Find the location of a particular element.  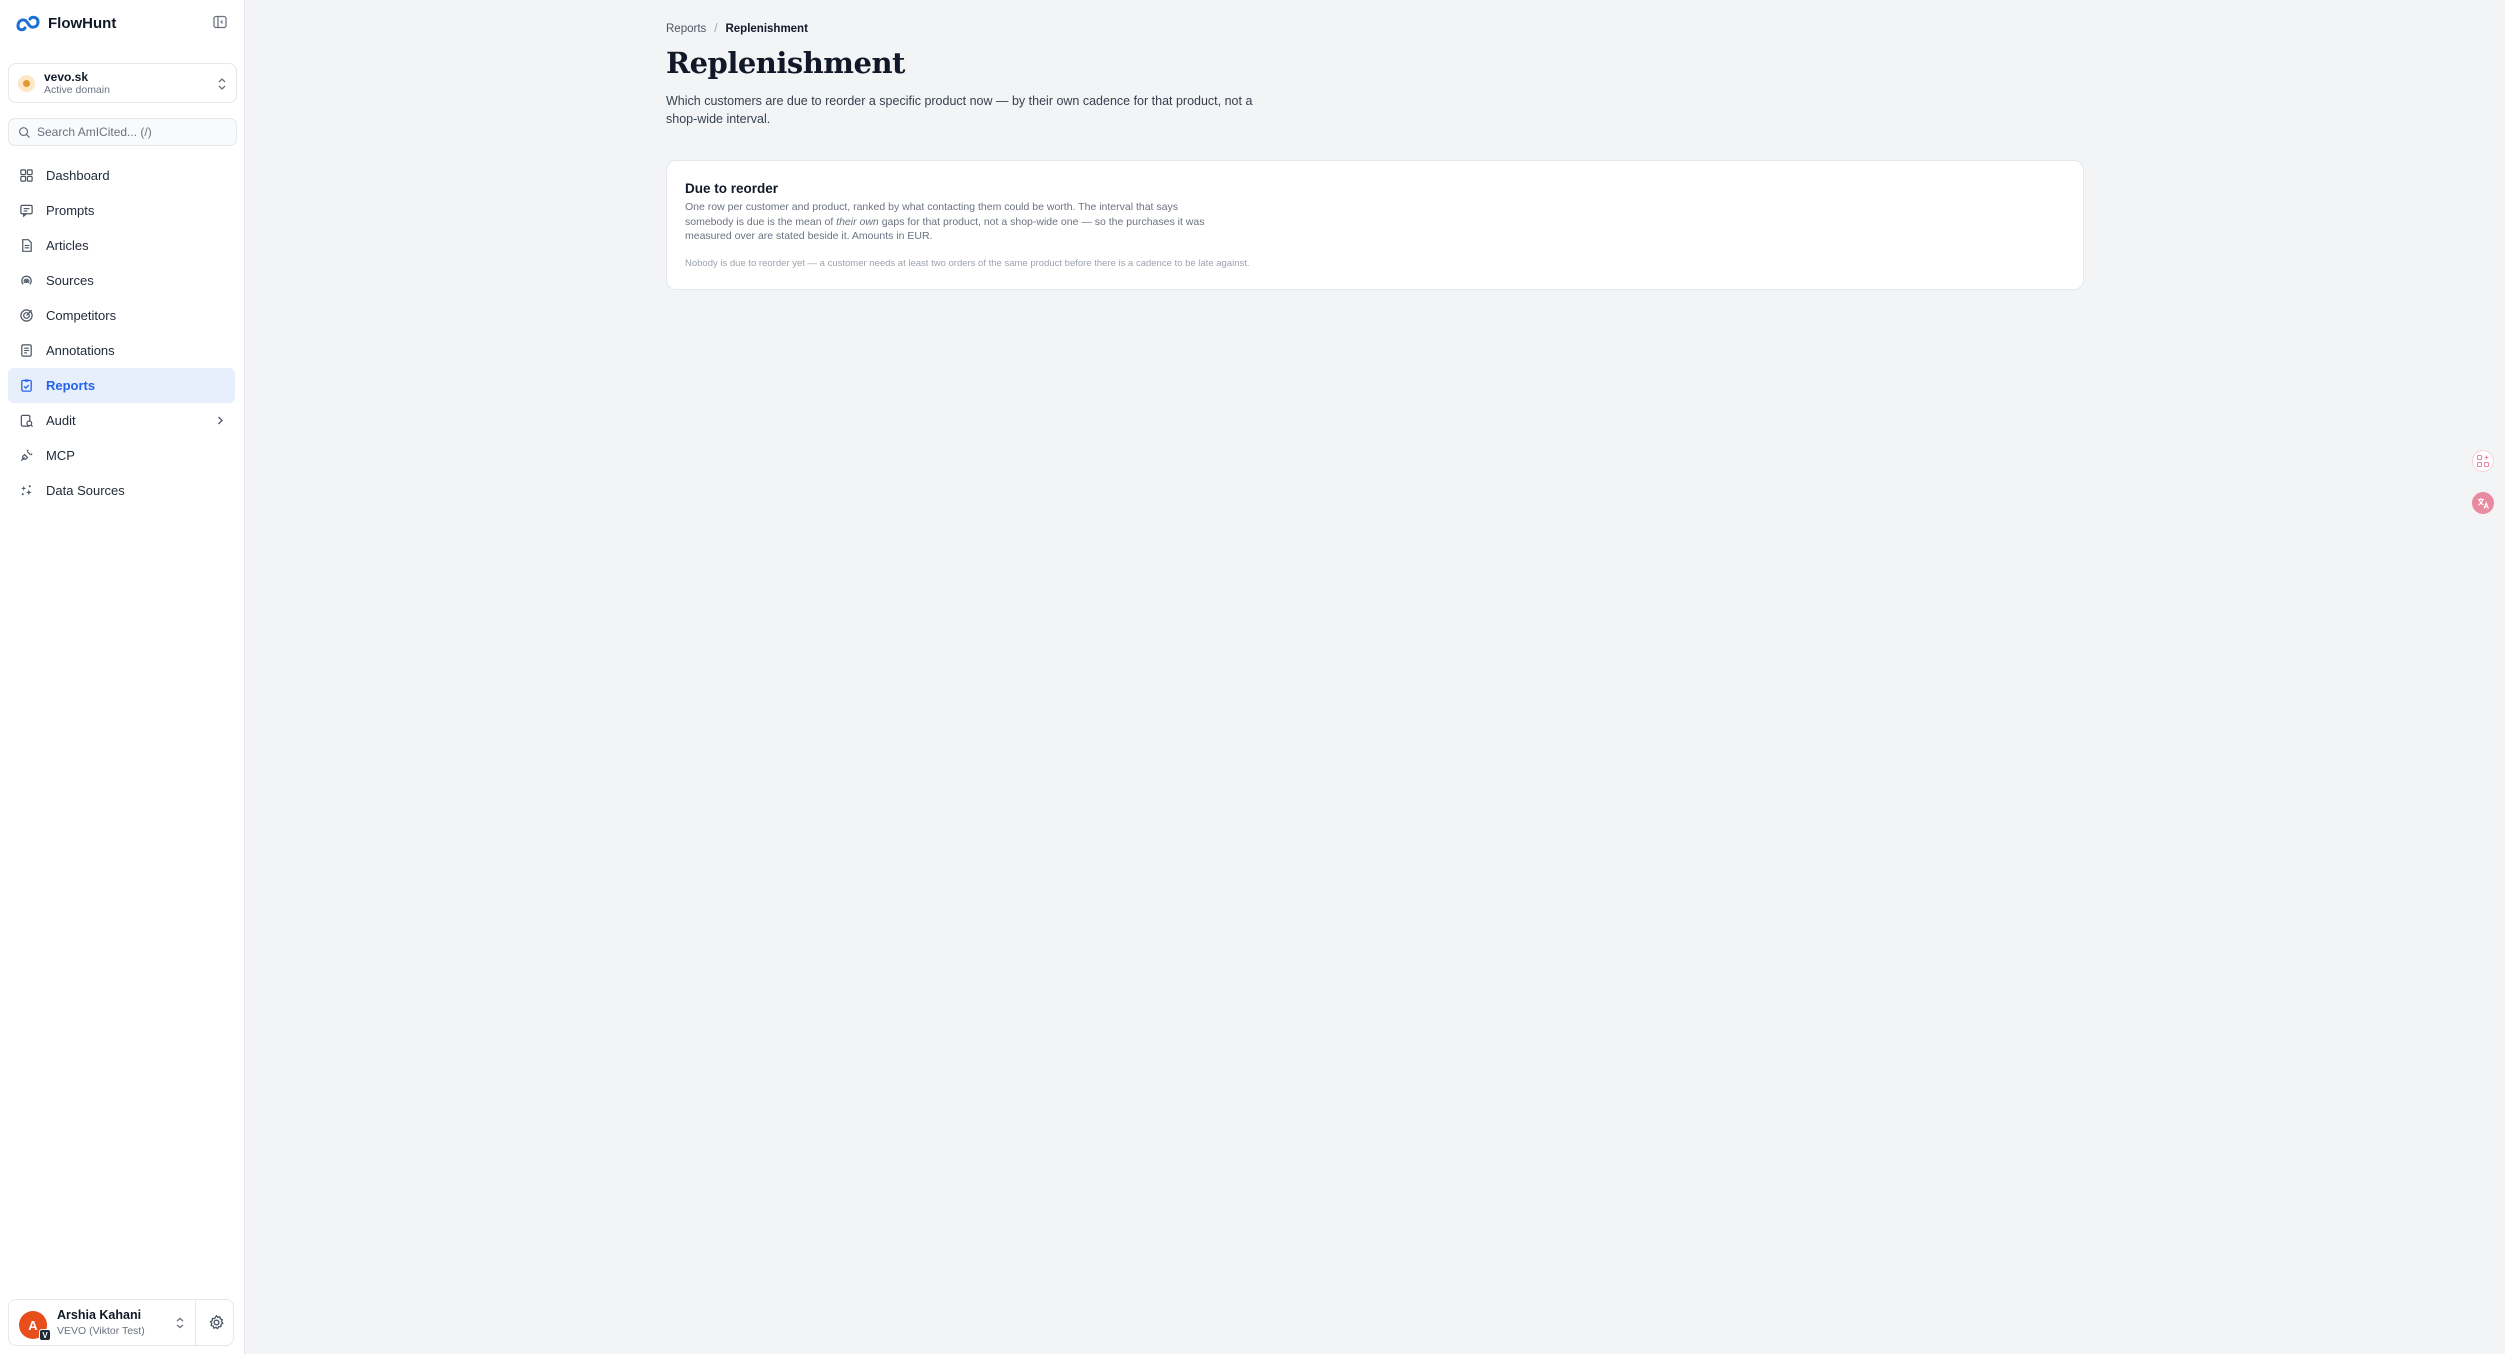

breadcrumb: Reports / Replenishment is located at coordinates (737, 29).